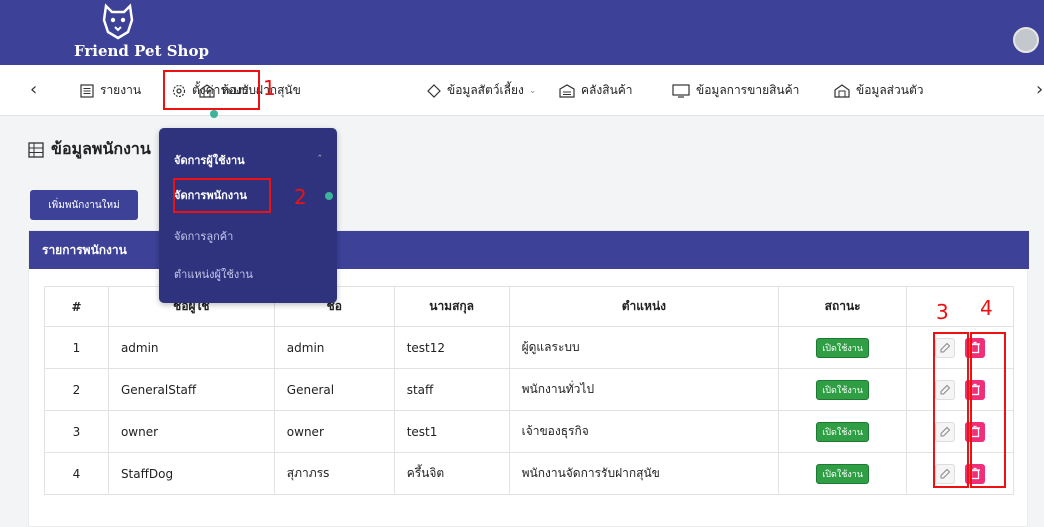  Describe the element at coordinates (1039, 89) in the screenshot. I see `nav-next-arrow-icon: ›` at that location.